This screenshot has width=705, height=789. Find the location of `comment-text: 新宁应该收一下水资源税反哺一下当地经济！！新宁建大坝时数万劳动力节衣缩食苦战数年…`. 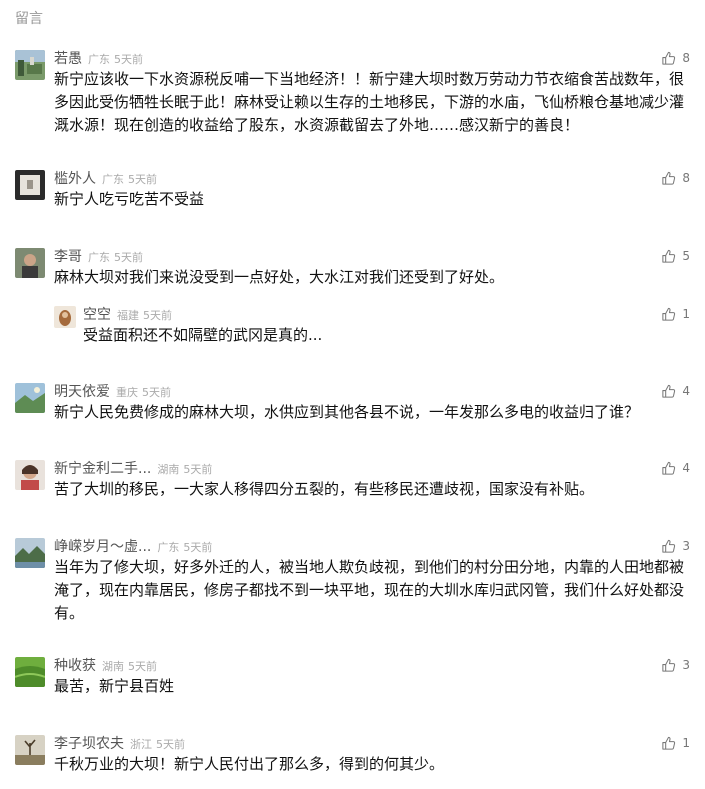

comment-text: 新宁应该收一下水资源税反哺一下当地经济！！新宁建大坝时数万劳动力节衣缩食苦战数年… is located at coordinates (369, 102).